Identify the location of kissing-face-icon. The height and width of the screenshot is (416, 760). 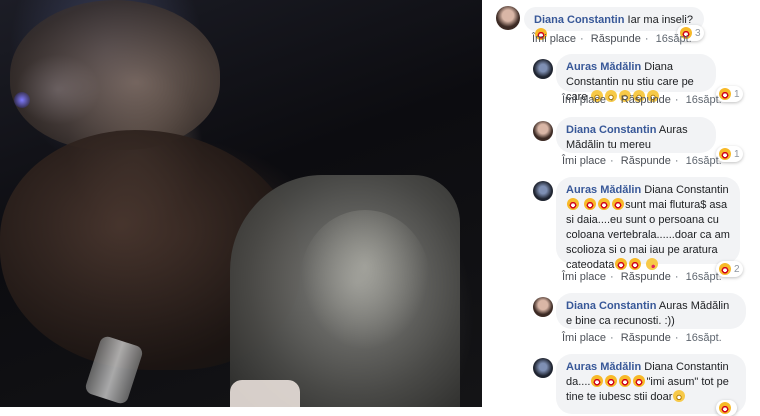
(652, 264).